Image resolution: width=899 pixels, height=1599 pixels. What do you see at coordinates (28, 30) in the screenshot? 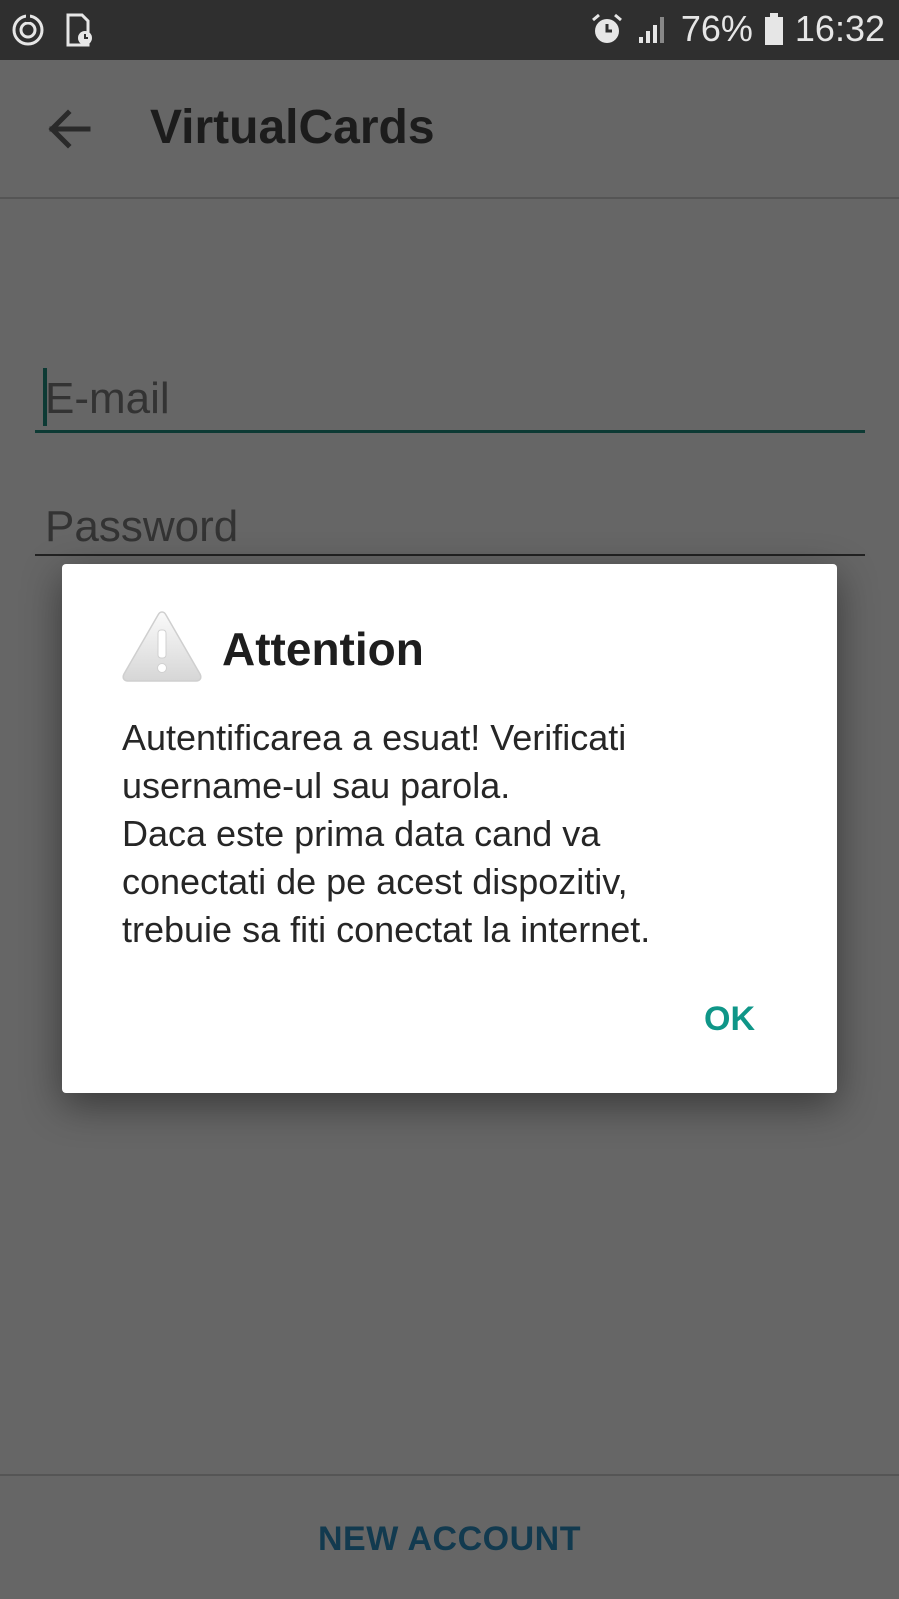
I see `sync-icon` at bounding box center [28, 30].